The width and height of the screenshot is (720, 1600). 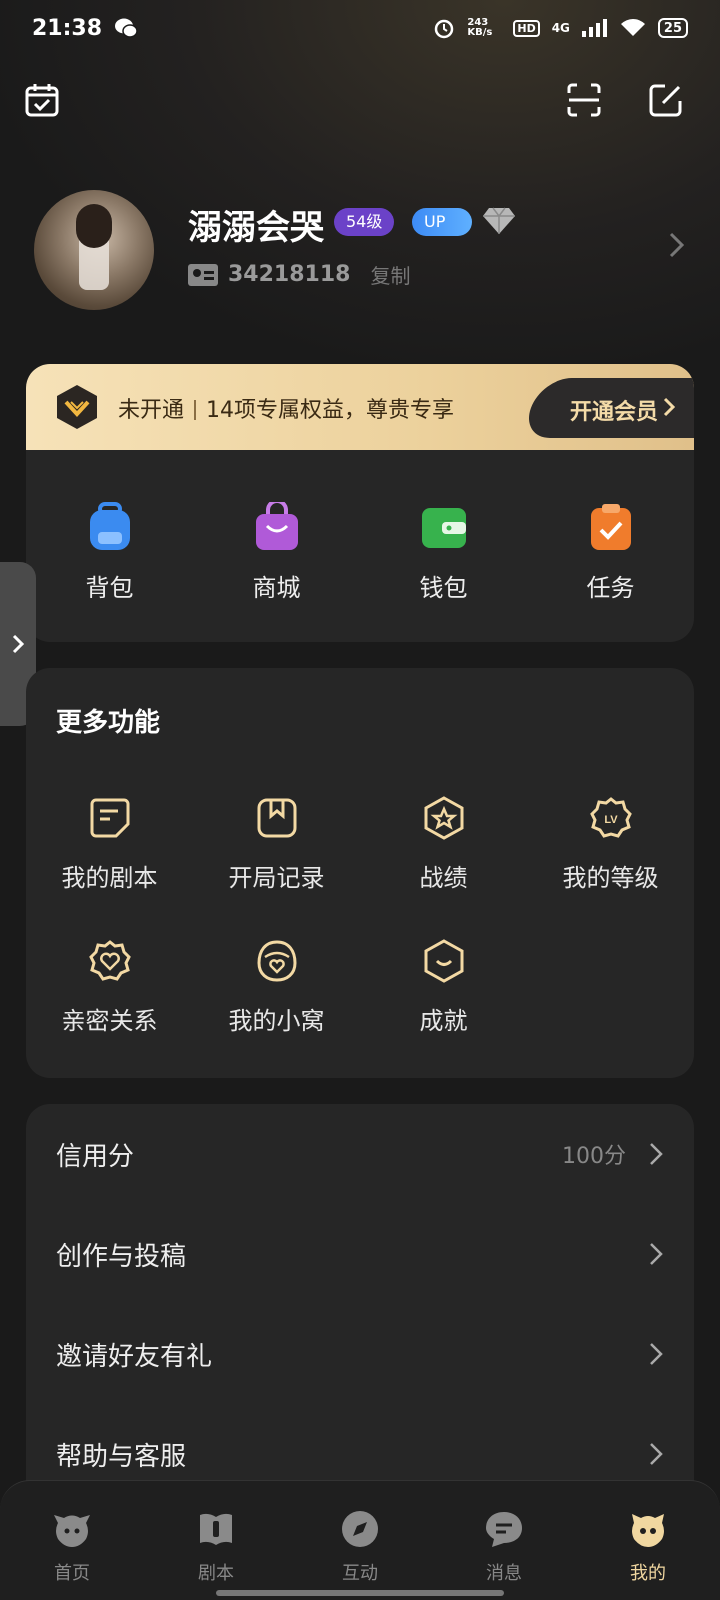 I want to click on scan-icon, so click(x=584, y=100).